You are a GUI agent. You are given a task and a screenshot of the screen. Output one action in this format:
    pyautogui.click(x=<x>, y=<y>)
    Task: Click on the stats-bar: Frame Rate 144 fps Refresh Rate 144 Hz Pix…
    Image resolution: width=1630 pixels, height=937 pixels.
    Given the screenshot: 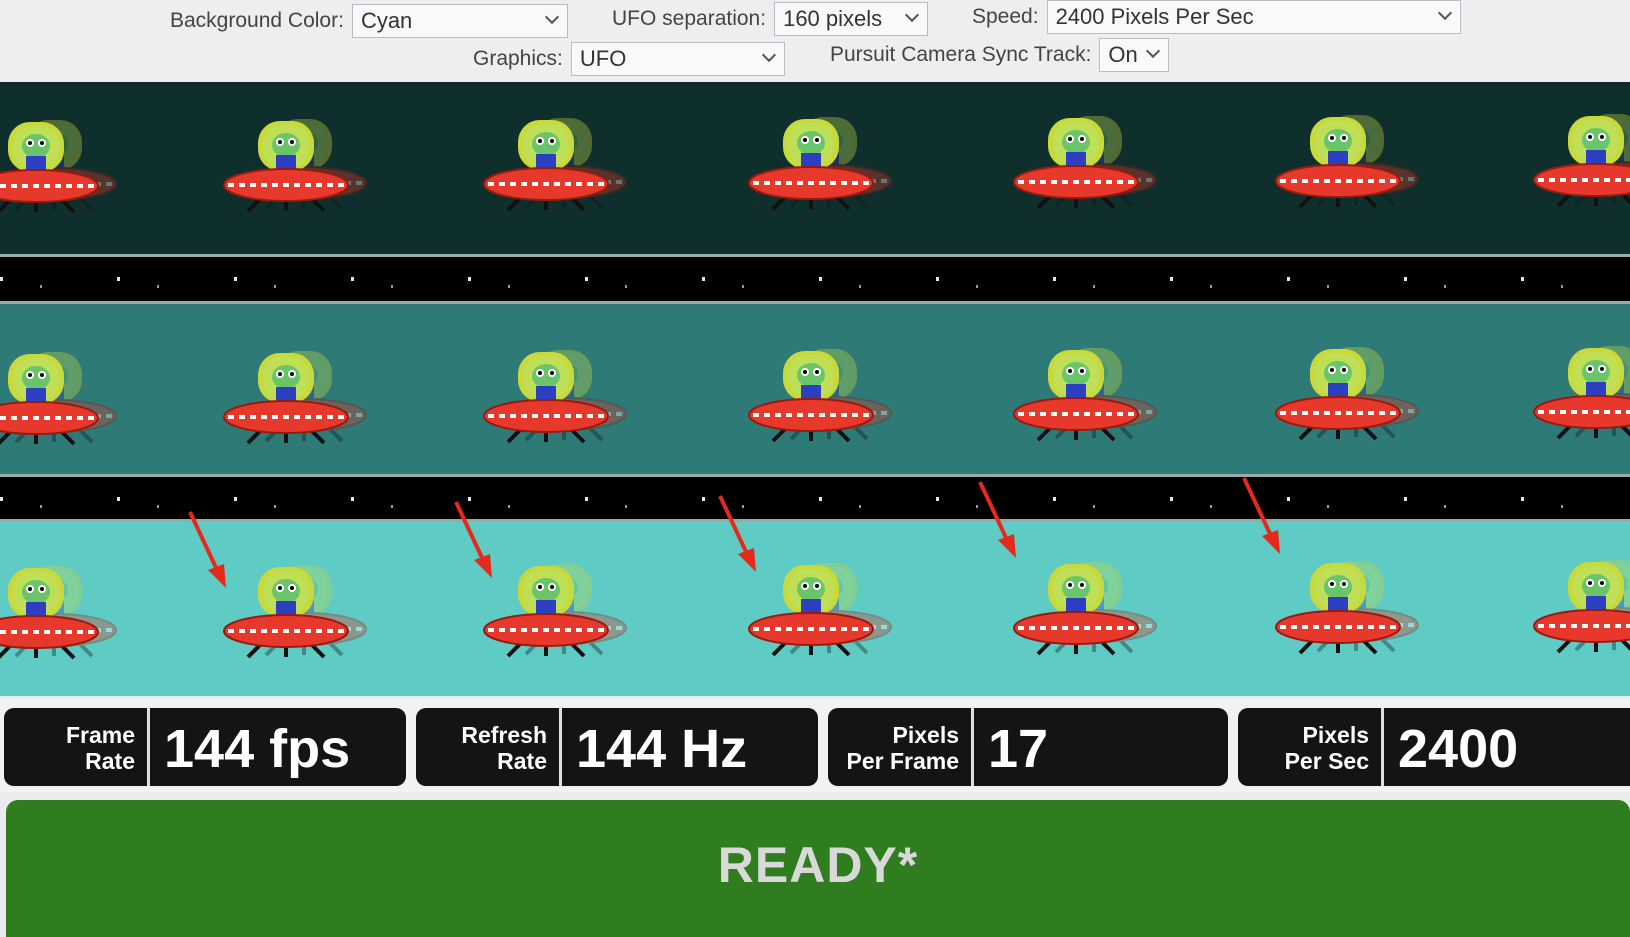 What is the action you would take?
    pyautogui.click(x=815, y=745)
    